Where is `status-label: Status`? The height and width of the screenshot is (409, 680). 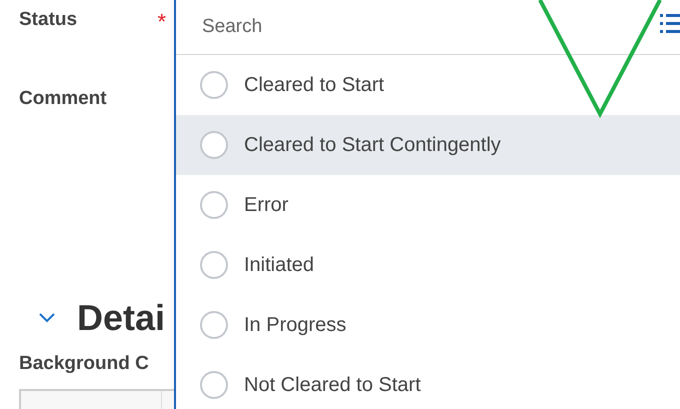
status-label: Status is located at coordinates (48, 20).